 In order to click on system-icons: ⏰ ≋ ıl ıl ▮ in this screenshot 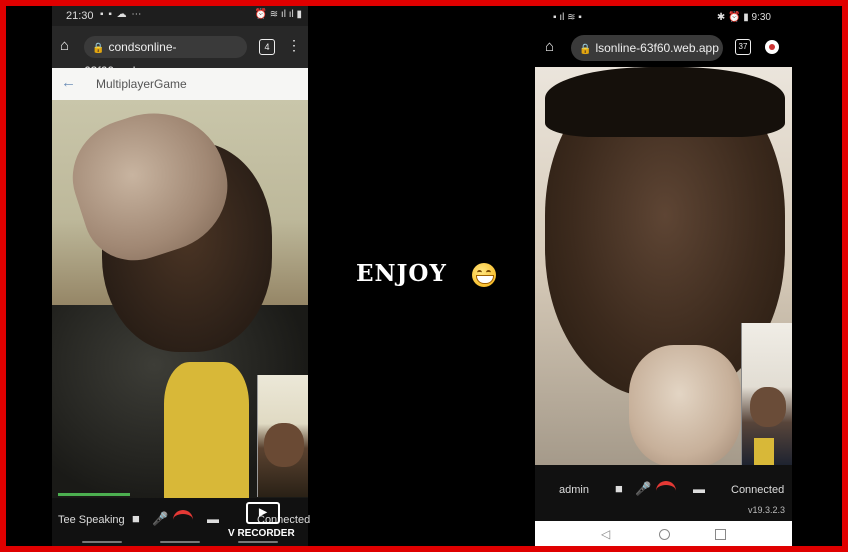, I will do `click(278, 14)`.